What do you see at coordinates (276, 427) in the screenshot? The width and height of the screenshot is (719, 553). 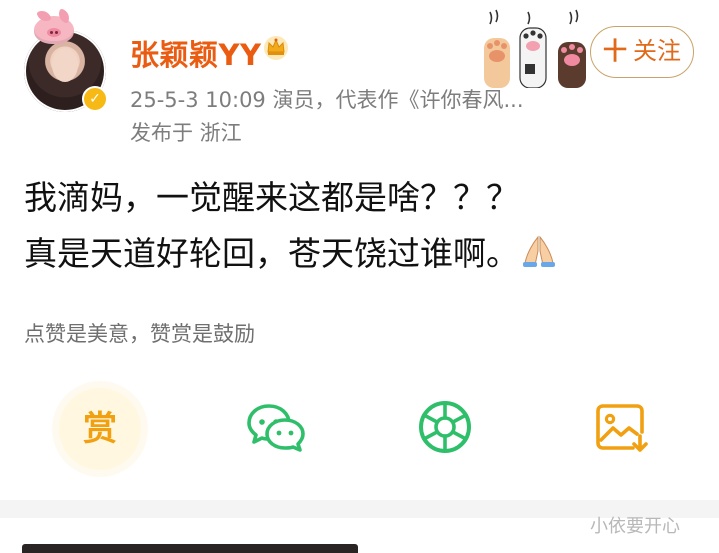 I see `wechat-icon` at bounding box center [276, 427].